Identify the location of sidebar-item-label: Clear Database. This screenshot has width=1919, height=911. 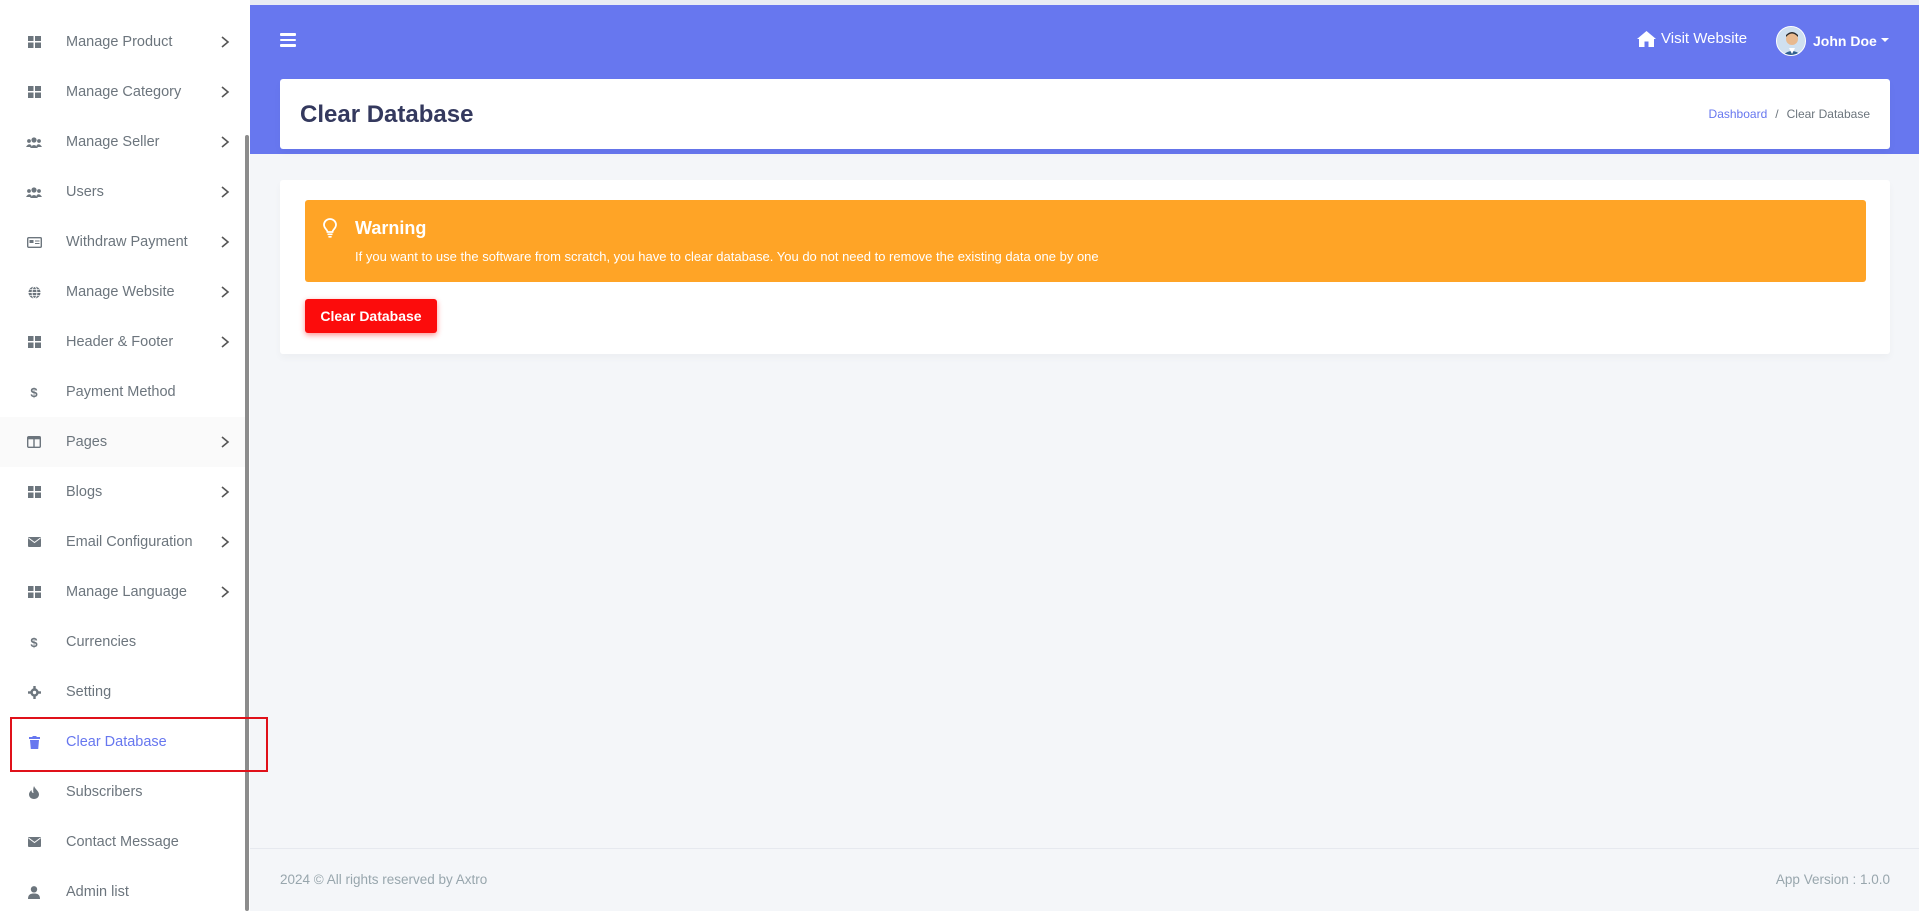
(116, 742).